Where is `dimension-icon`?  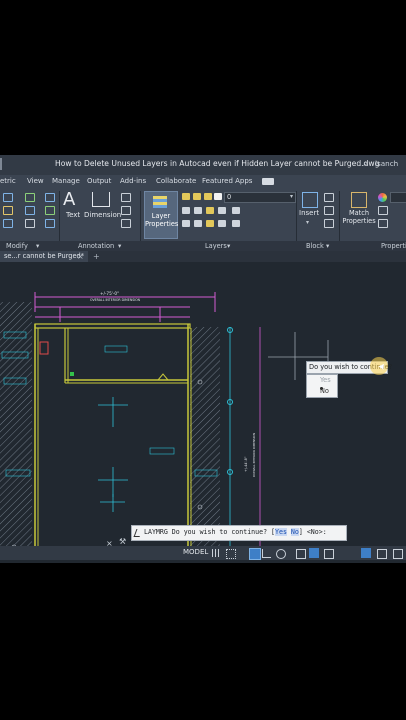 dimension-icon is located at coordinates (101, 199).